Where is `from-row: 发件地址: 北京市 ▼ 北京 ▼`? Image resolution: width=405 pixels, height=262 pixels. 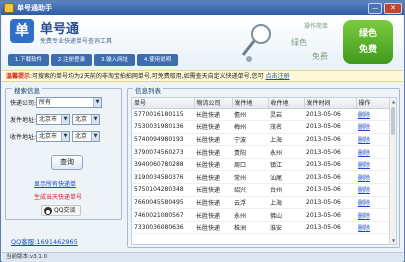 from-row: 发件地址: 北京市 ▼ 北京 ▼ is located at coordinates (55, 119).